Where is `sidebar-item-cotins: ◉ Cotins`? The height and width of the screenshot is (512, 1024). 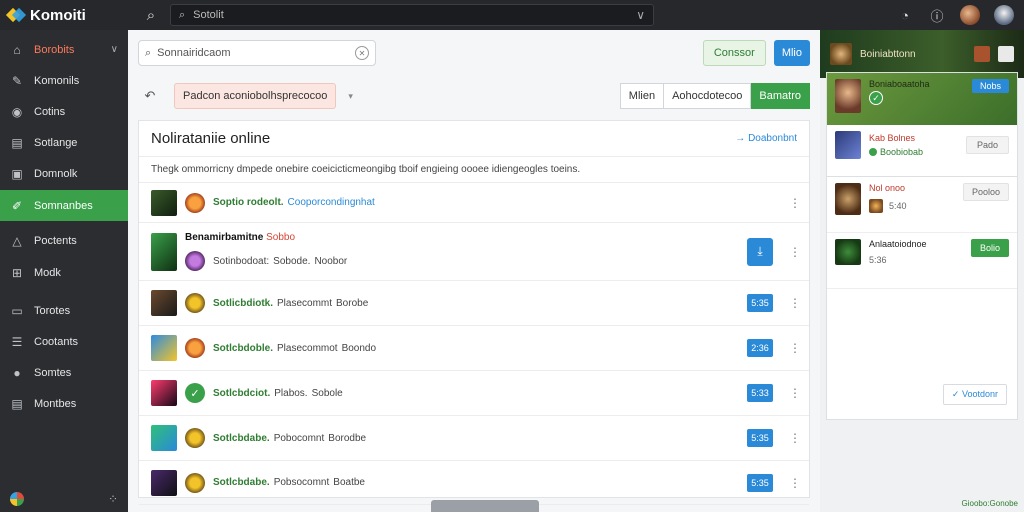
sidebar-item-cotins: ◉ Cotins is located at coordinates (64, 111).